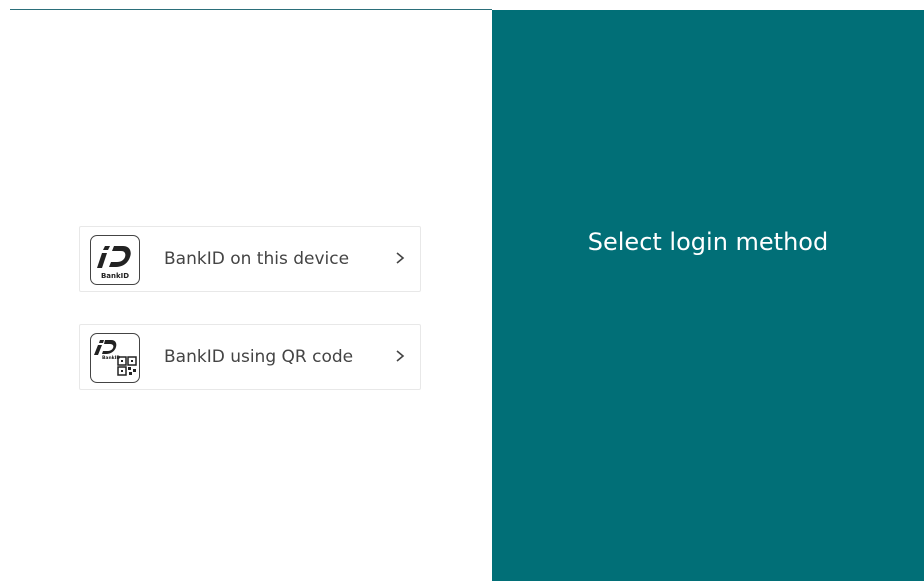 The width and height of the screenshot is (924, 581). What do you see at coordinates (115, 276) in the screenshot?
I see `svg-text: BankID` at bounding box center [115, 276].